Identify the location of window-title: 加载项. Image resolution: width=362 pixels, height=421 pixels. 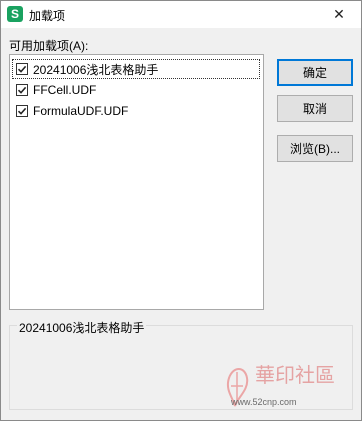
(47, 16).